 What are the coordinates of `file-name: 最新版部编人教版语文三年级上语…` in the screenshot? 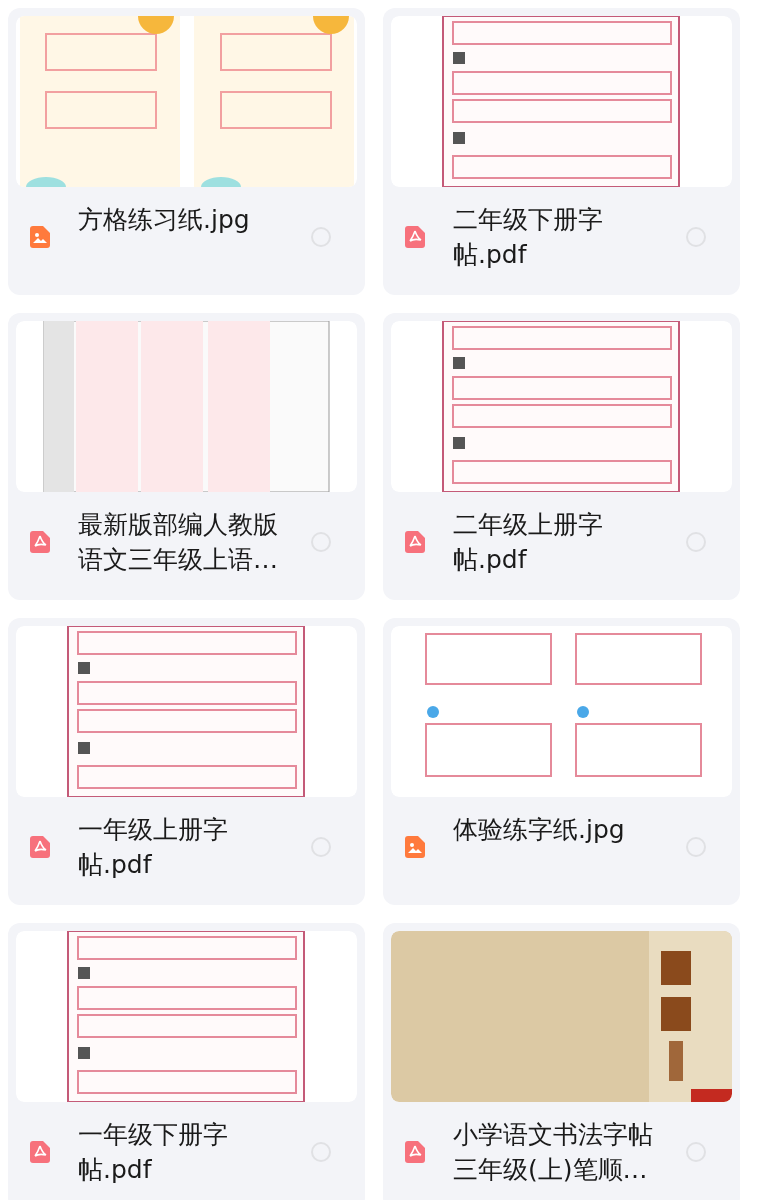 It's located at (178, 542).